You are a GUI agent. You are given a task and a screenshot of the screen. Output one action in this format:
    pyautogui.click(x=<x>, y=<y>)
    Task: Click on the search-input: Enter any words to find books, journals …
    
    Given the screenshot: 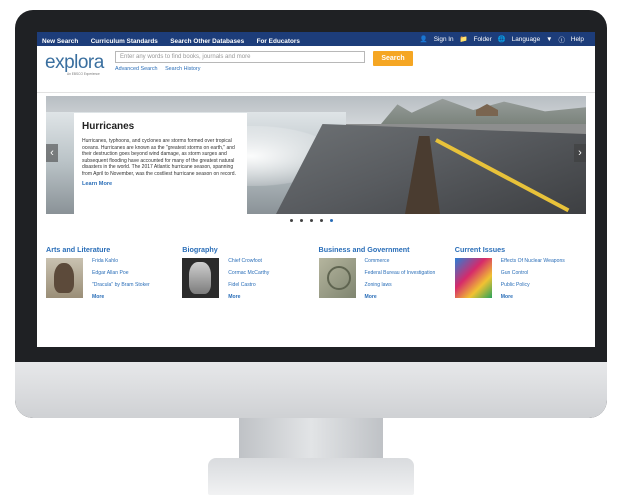 What is the action you would take?
    pyautogui.click(x=240, y=57)
    